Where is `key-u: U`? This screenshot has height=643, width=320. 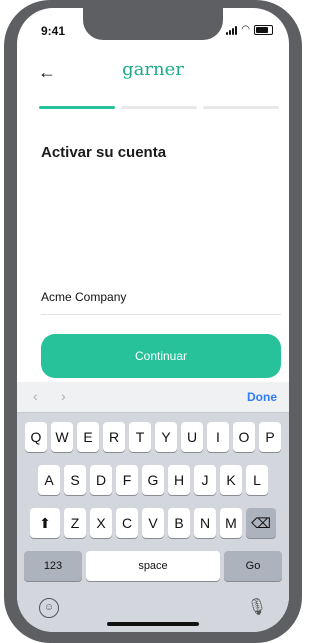 key-u: U is located at coordinates (192, 437).